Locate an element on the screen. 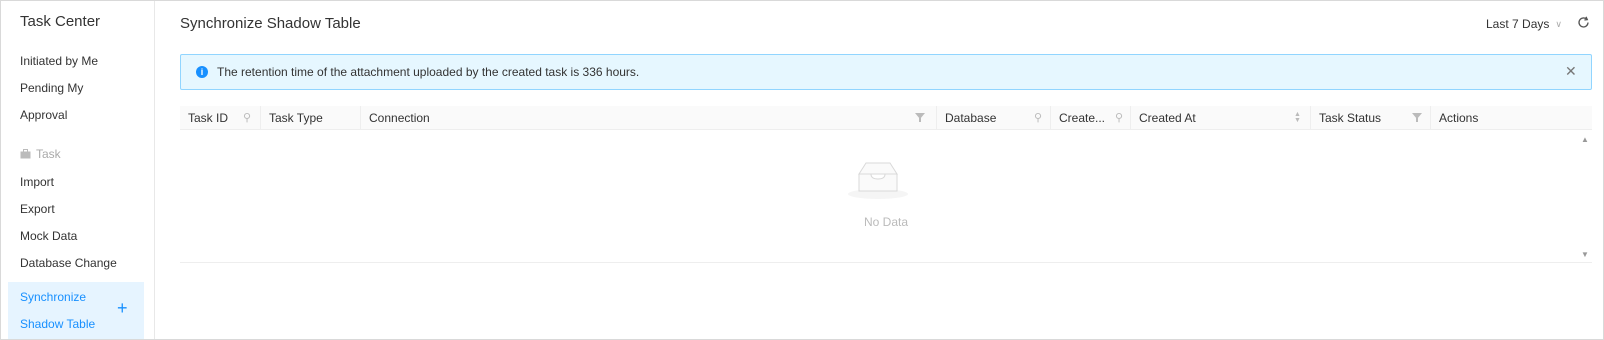 The width and height of the screenshot is (1604, 340). sidebar-item-label: Shadow Table is located at coordinates (58, 324).